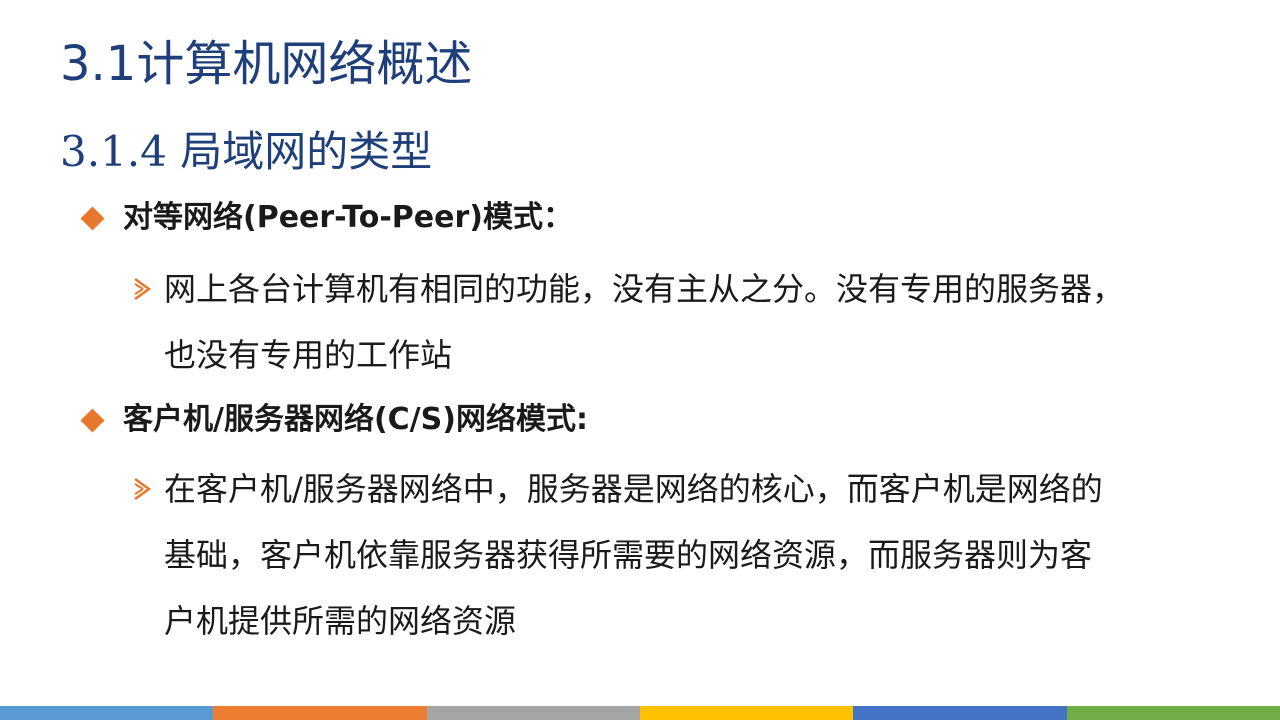 The width and height of the screenshot is (1280, 720). Describe the element at coordinates (340, 621) in the screenshot. I see `sub-bullet-text-line: 户机提供所需的网络资源` at that location.